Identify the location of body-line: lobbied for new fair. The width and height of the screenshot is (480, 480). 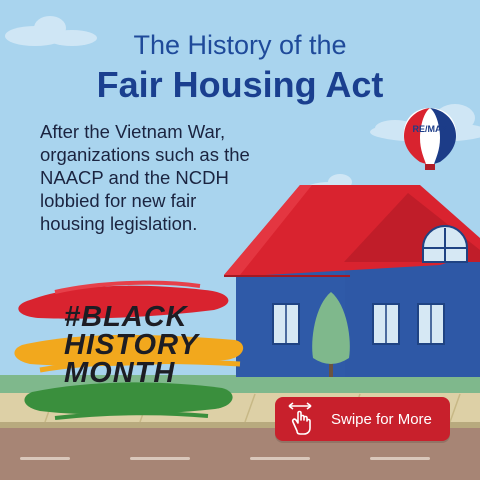
(118, 200).